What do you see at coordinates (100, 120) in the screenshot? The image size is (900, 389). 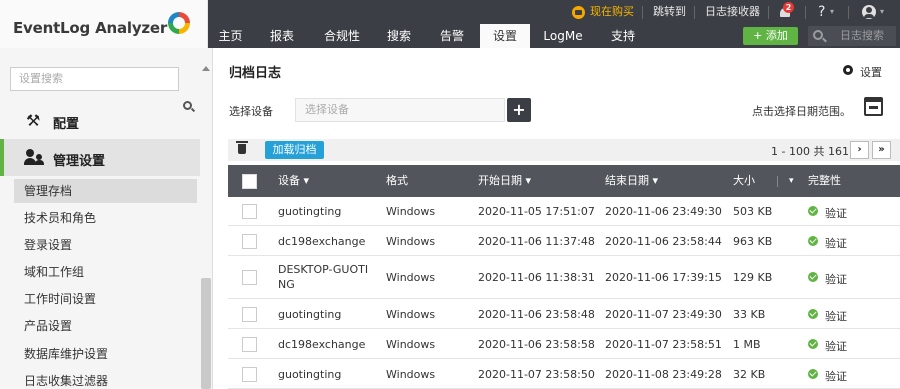 I see `sidebar-section-config: ⚒ 配置` at bounding box center [100, 120].